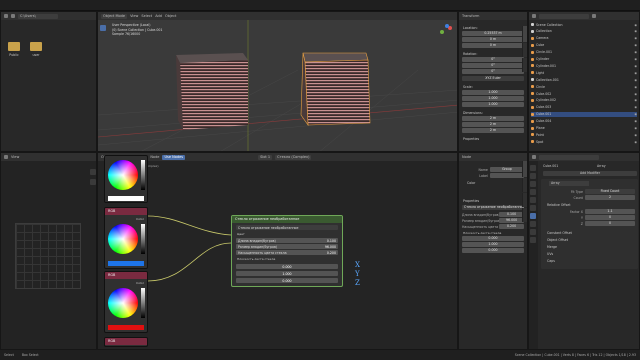  Describe the element at coordinates (609, 223) in the screenshot. I see `factor-z-field: 0` at that location.